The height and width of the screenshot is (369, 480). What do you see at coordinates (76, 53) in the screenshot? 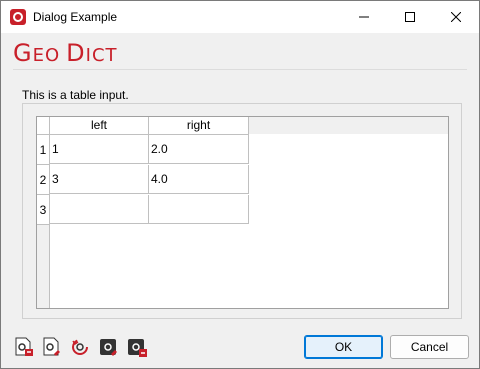
I see `logo-letter: D` at bounding box center [76, 53].